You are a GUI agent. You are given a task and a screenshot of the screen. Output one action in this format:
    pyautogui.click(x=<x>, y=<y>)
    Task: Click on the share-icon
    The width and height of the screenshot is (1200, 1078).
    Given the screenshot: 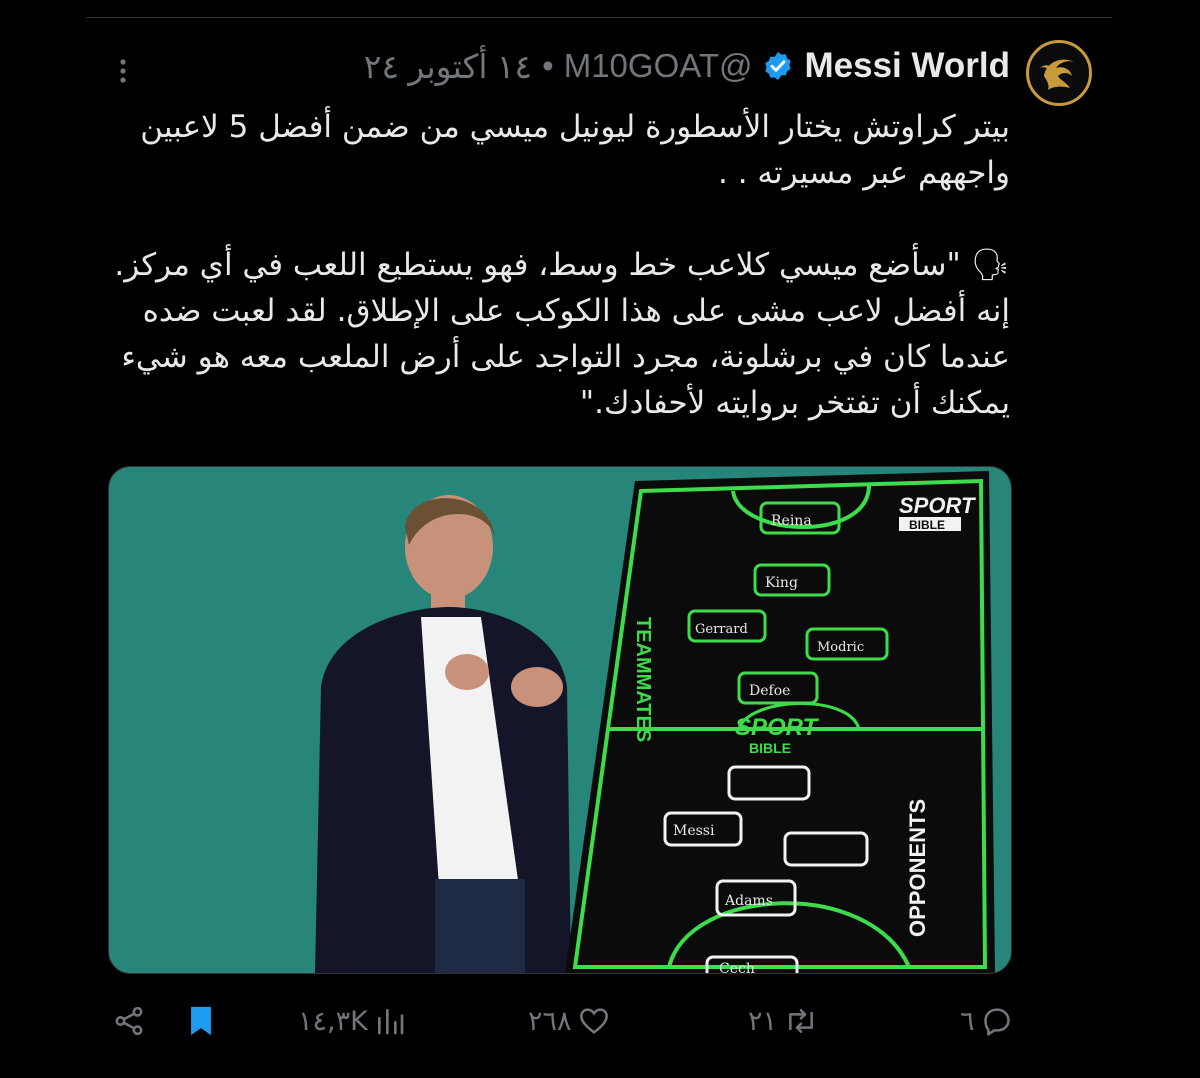 What is the action you would take?
    pyautogui.click(x=129, y=1021)
    